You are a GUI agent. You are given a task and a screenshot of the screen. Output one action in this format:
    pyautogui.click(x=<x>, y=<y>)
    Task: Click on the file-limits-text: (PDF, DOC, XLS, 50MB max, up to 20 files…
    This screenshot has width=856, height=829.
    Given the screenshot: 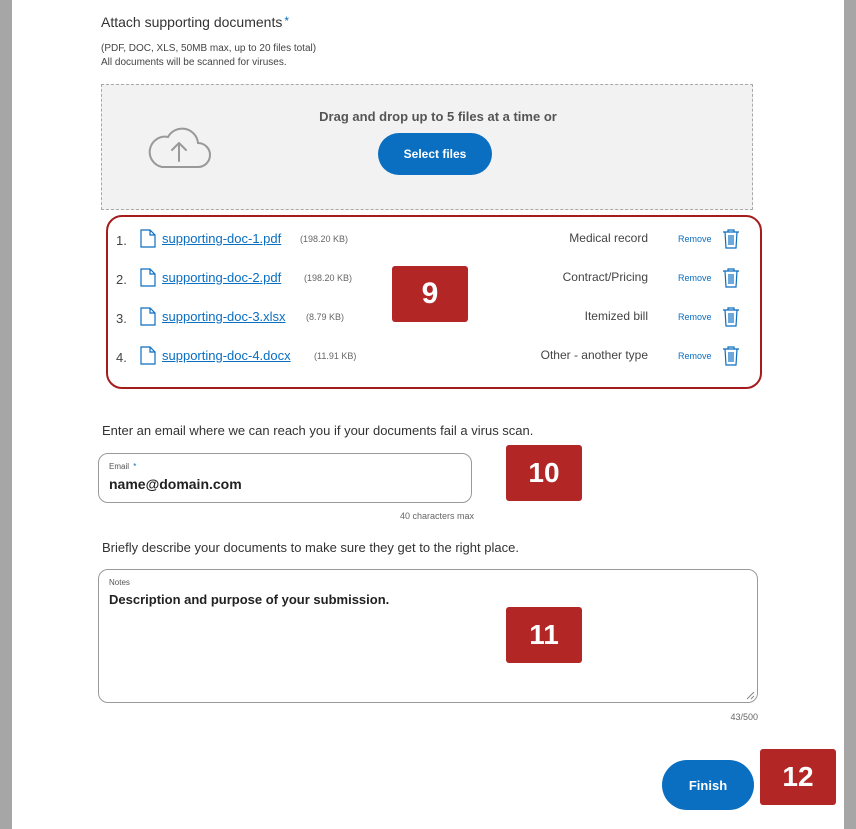 What is the action you would take?
    pyautogui.click(x=209, y=48)
    